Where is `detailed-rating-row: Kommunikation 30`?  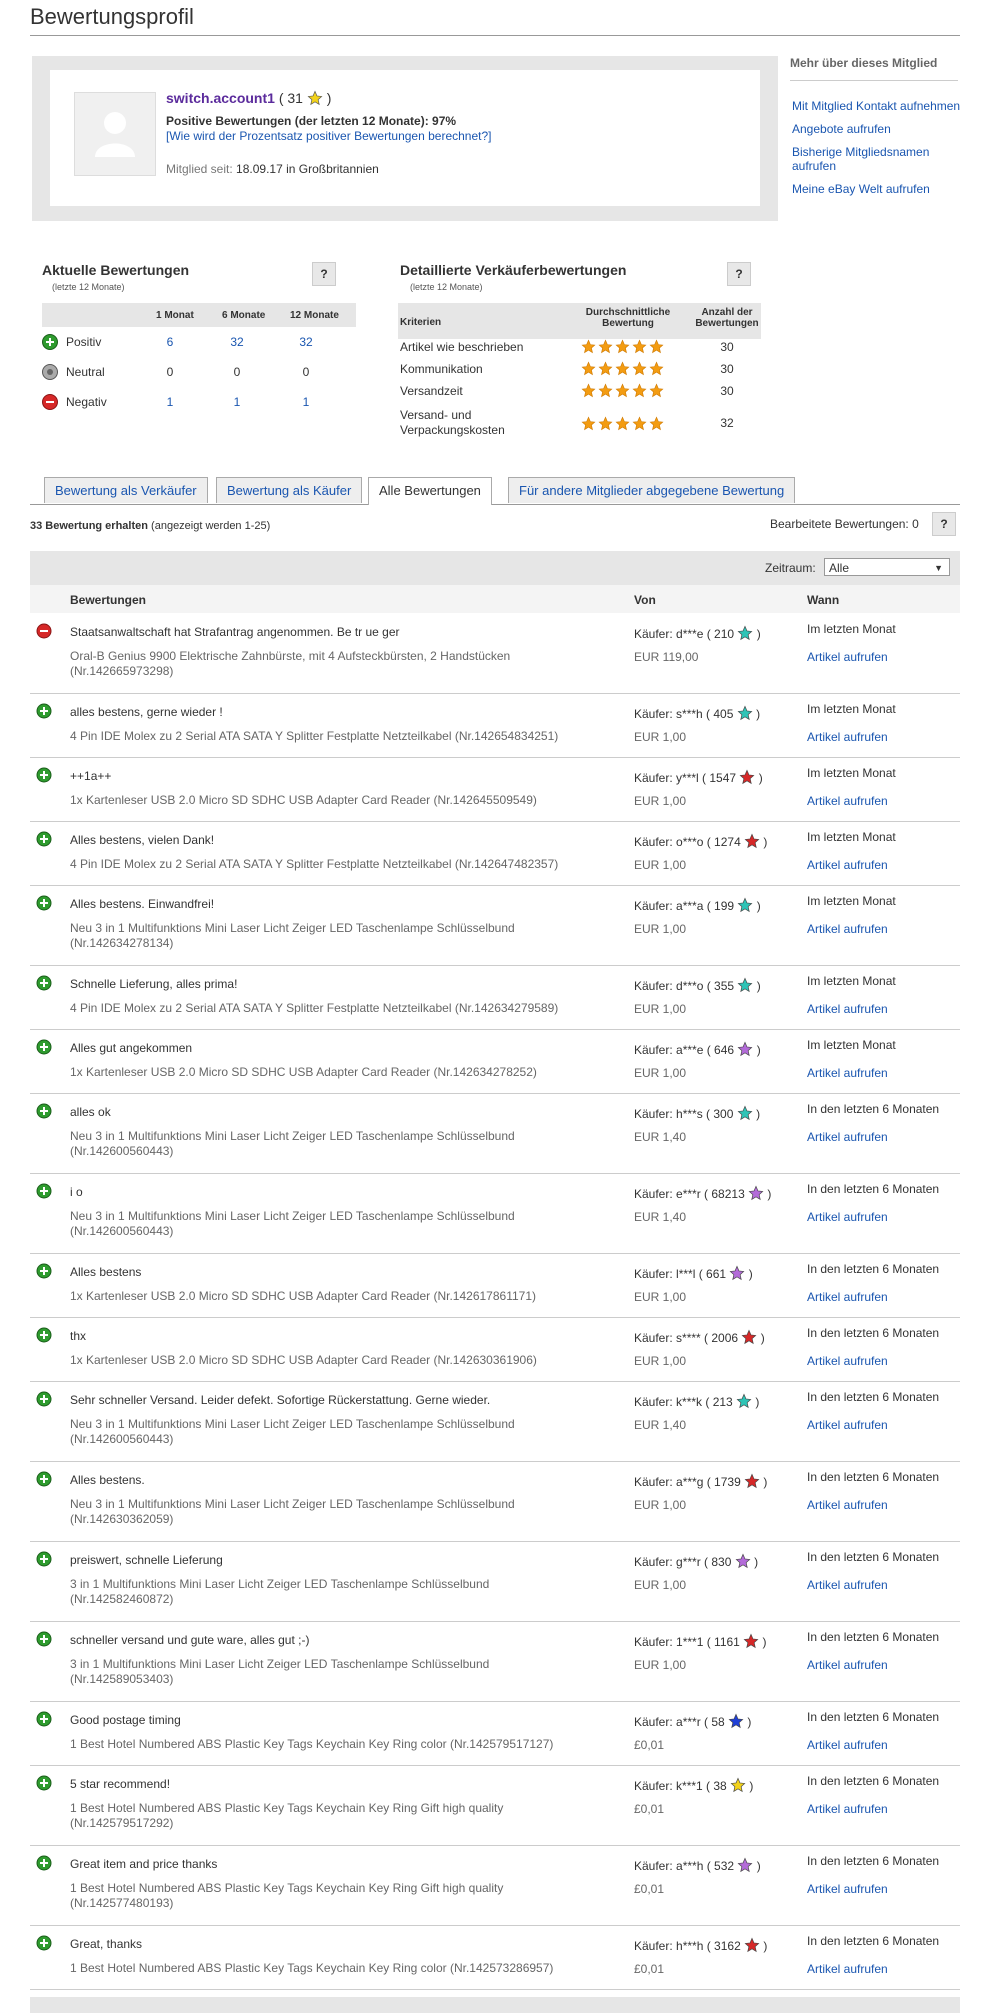 detailed-rating-row: Kommunikation 30 is located at coordinates (579, 369).